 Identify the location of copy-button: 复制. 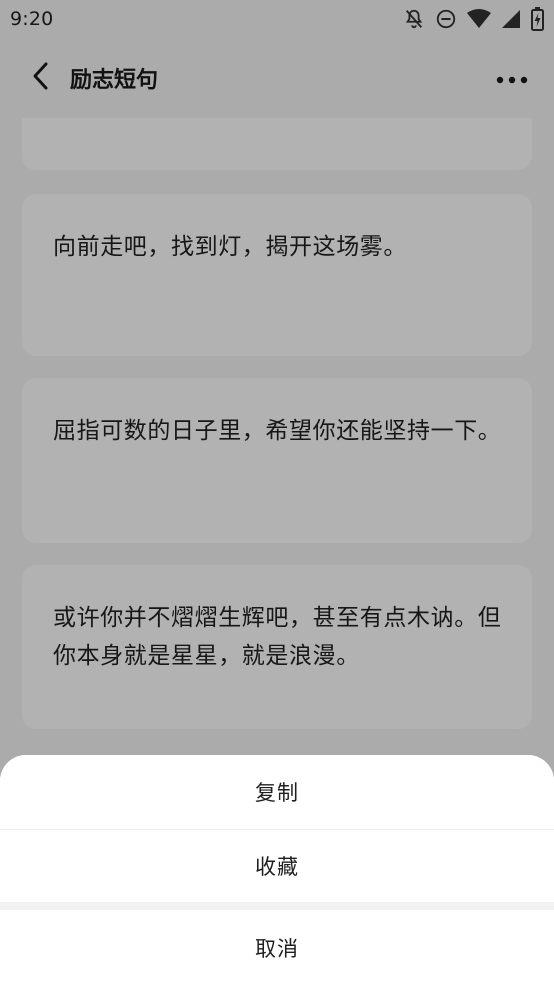
(277, 792).